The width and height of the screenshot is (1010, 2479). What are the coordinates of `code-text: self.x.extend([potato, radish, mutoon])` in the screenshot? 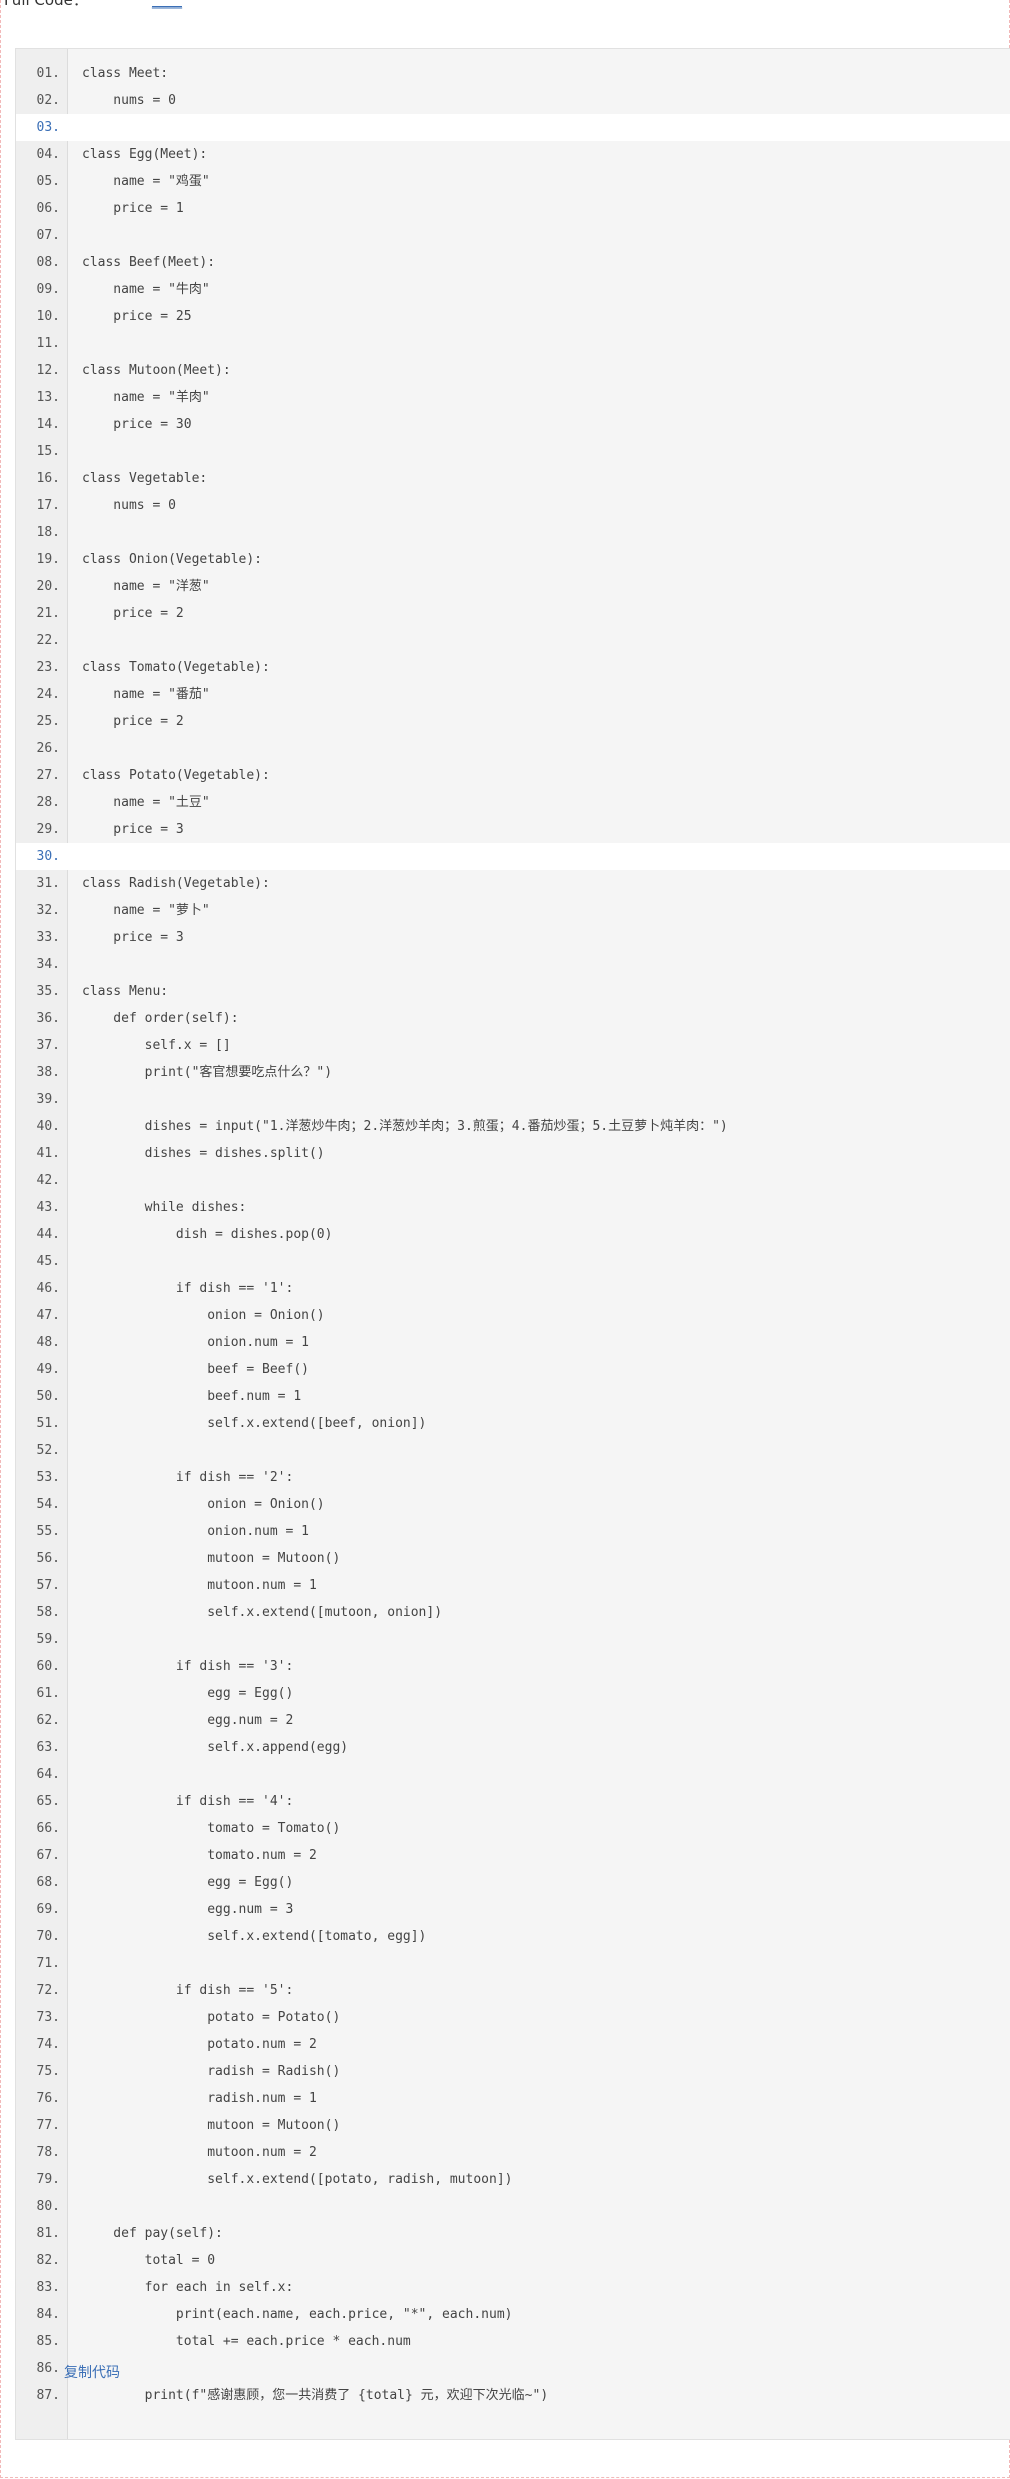 It's located at (297, 2179).